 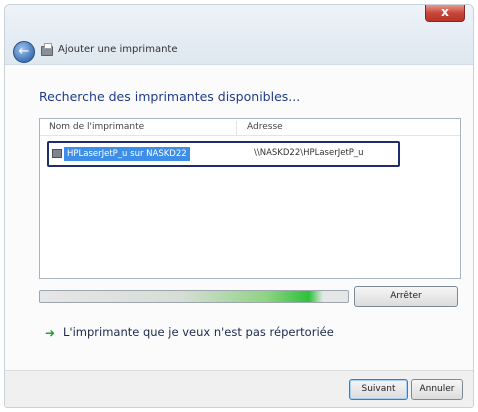 I want to click on list-header: Nom de l'imprimante Adresse, so click(x=250, y=127).